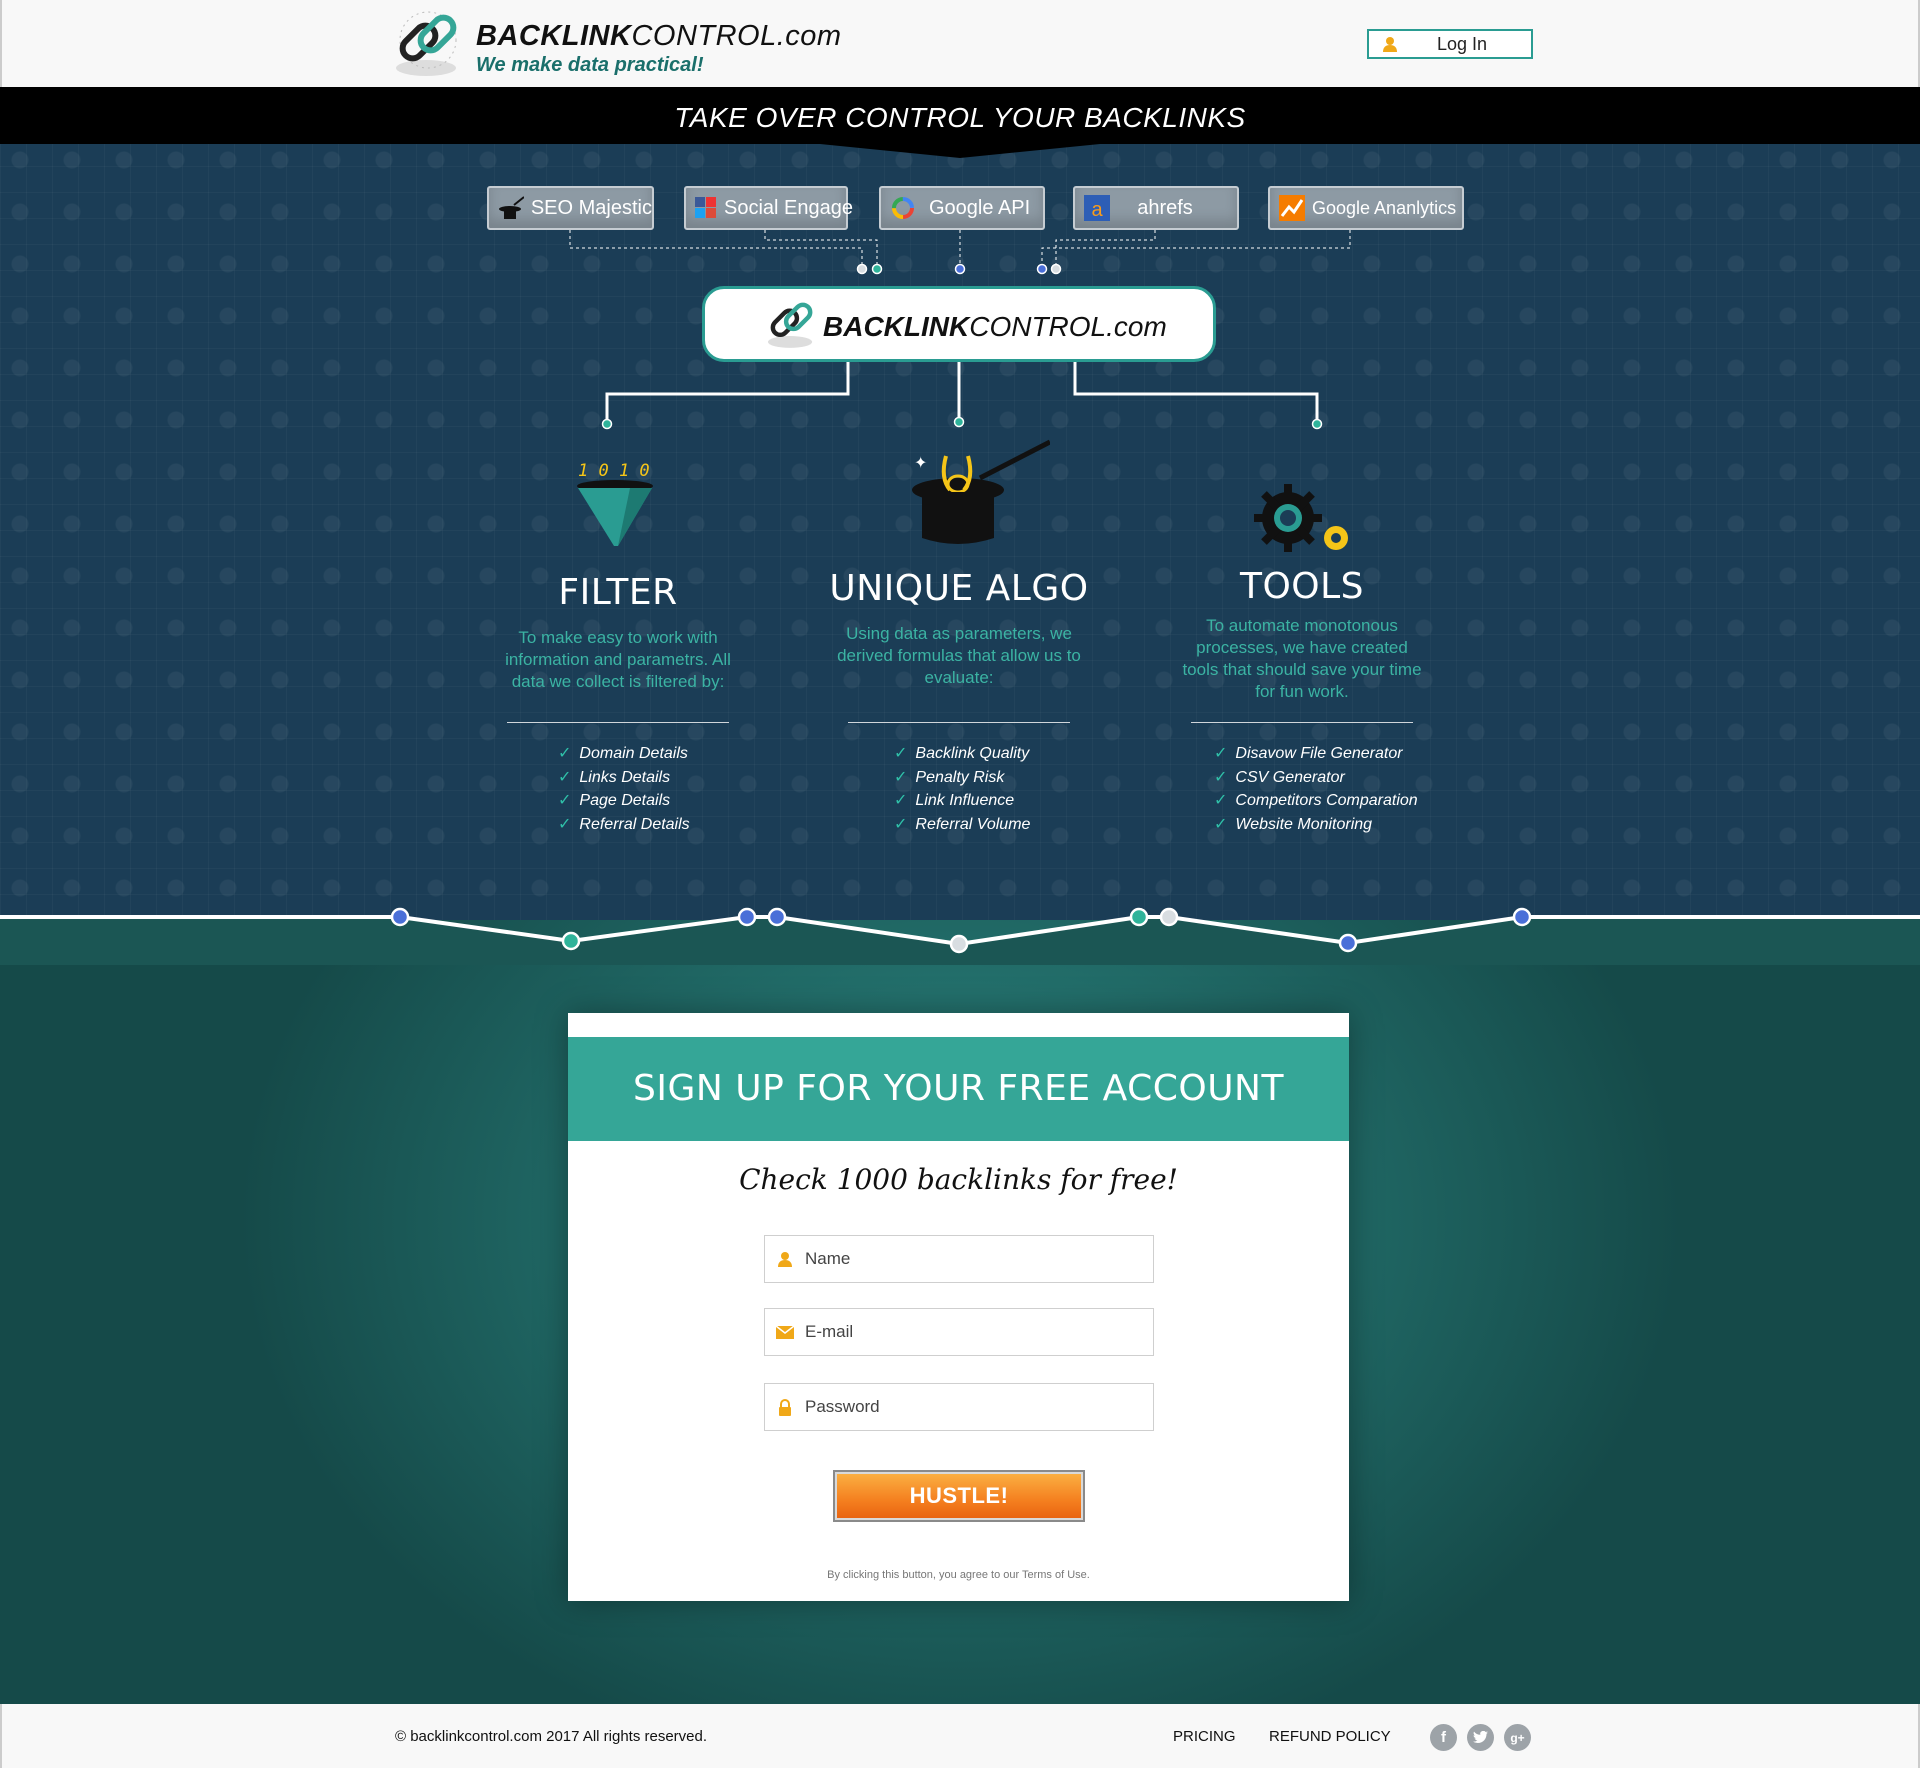 Image resolution: width=1920 pixels, height=1768 pixels. Describe the element at coordinates (1316, 800) in the screenshot. I see `list-item: ✓ Competitors Comparation` at that location.